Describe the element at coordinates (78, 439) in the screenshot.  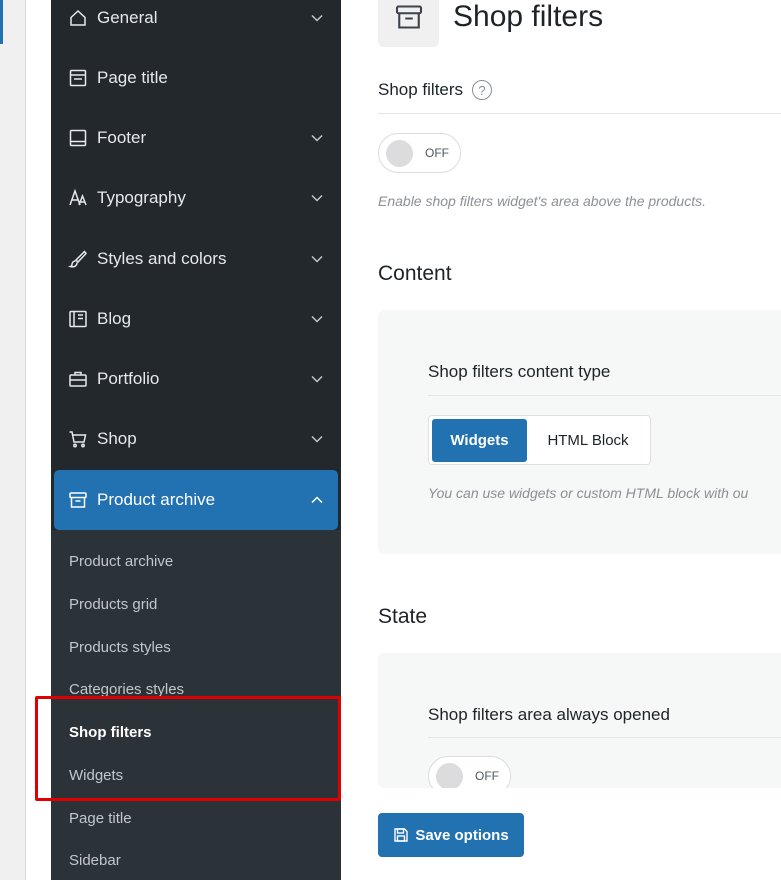
I see `cart-icon` at that location.